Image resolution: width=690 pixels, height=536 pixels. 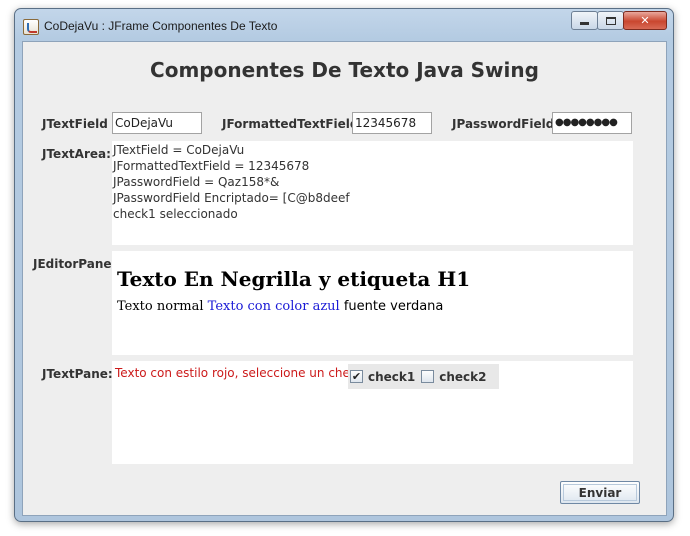 What do you see at coordinates (162, 306) in the screenshot?
I see `editor-normal-text: Texto normal` at bounding box center [162, 306].